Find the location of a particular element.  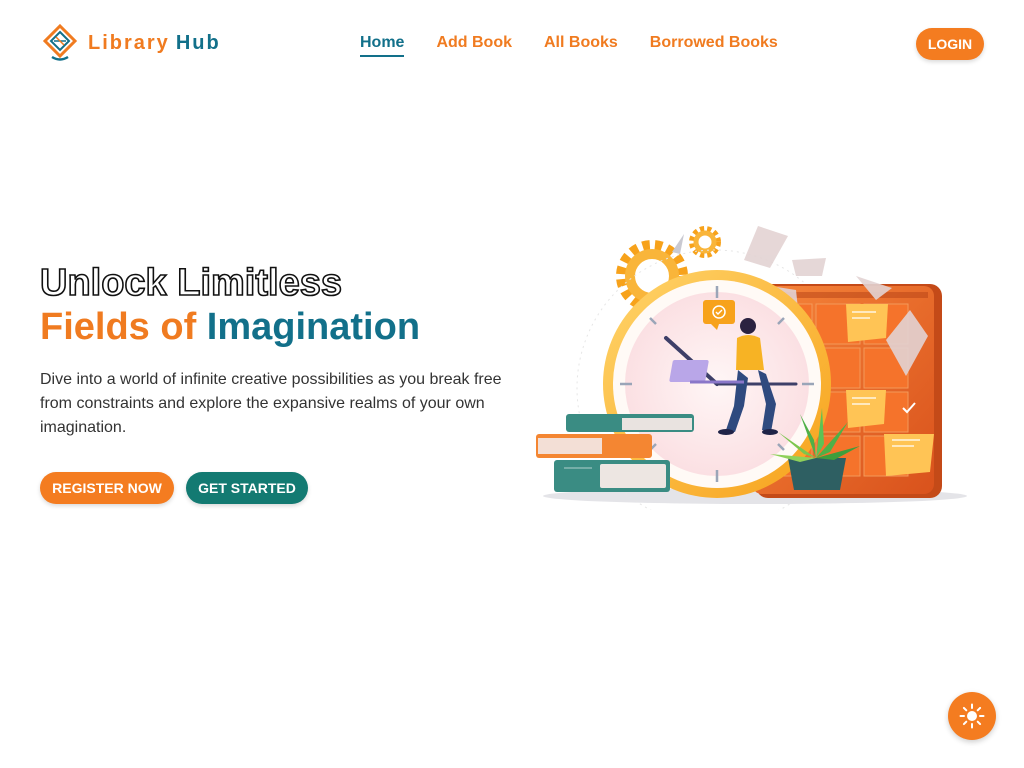

brand-word-hub: Hub is located at coordinates (198, 42).